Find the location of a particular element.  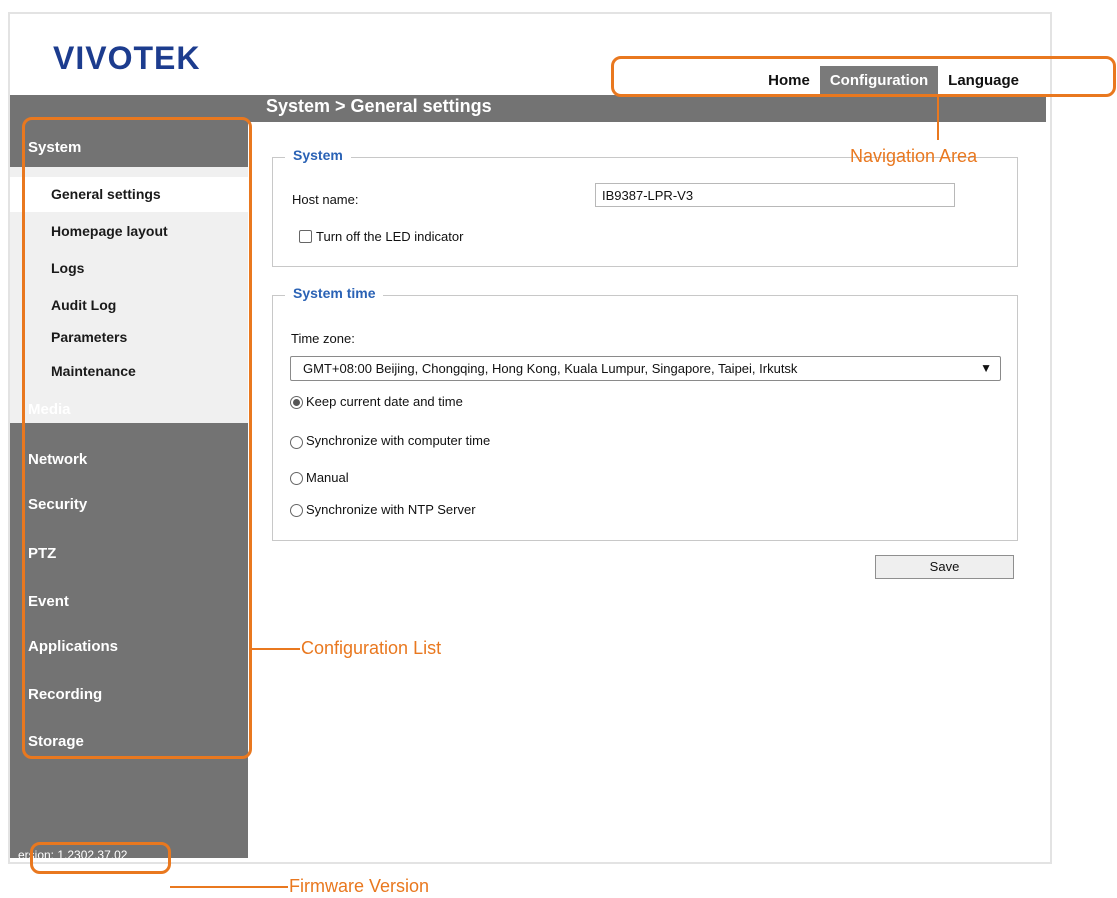

led-label: Turn off the LED indicator is located at coordinates (390, 236).